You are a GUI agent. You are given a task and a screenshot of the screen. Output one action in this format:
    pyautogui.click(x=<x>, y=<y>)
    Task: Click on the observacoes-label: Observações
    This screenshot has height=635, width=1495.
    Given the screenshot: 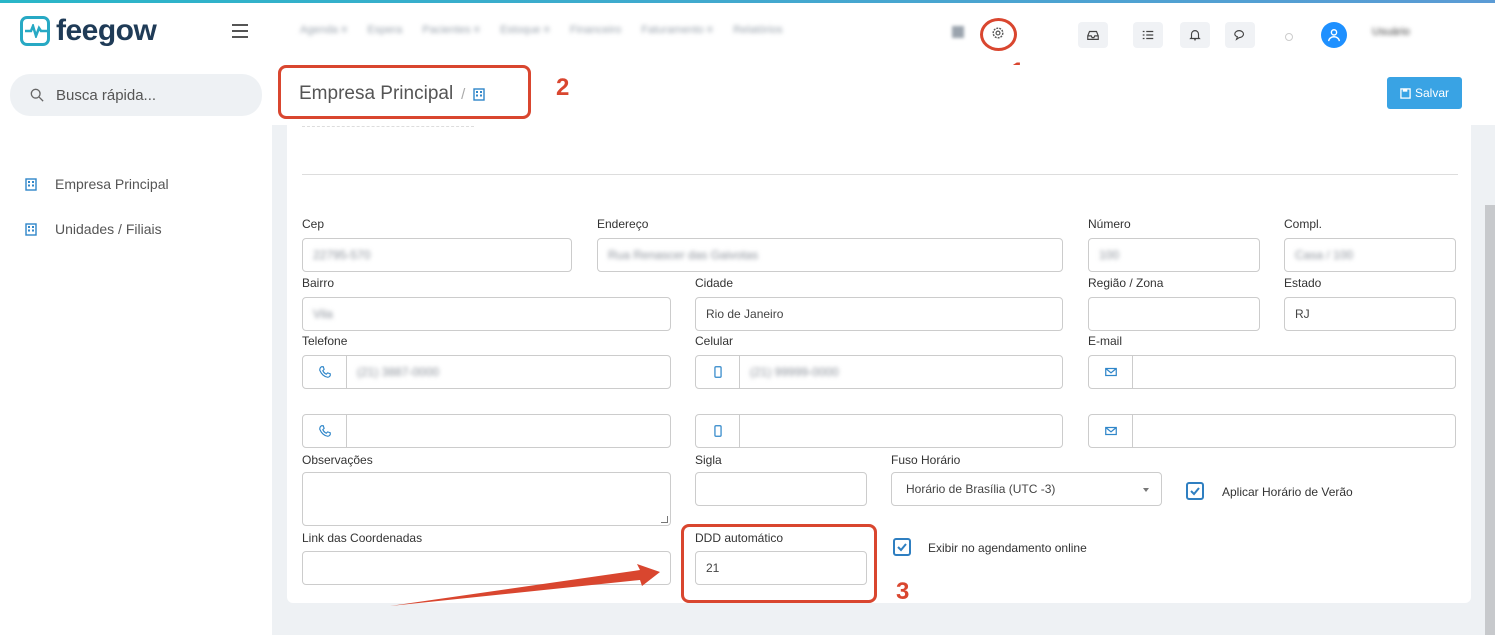 What is the action you would take?
    pyautogui.click(x=337, y=460)
    